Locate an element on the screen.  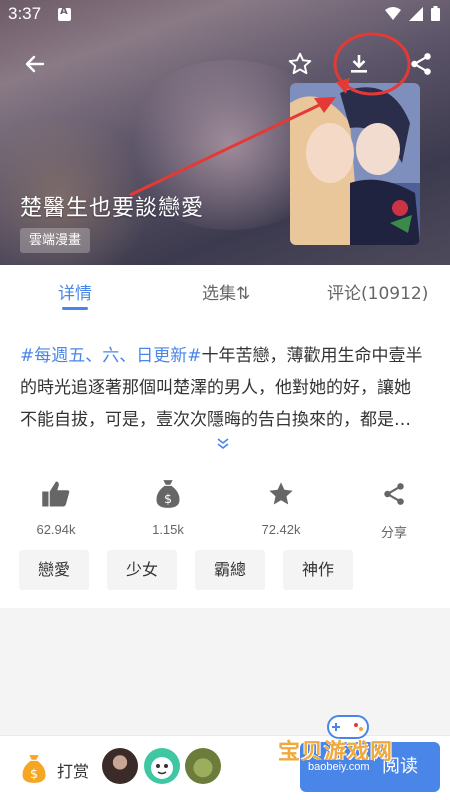
star-outline-icon is located at coordinates (300, 63).